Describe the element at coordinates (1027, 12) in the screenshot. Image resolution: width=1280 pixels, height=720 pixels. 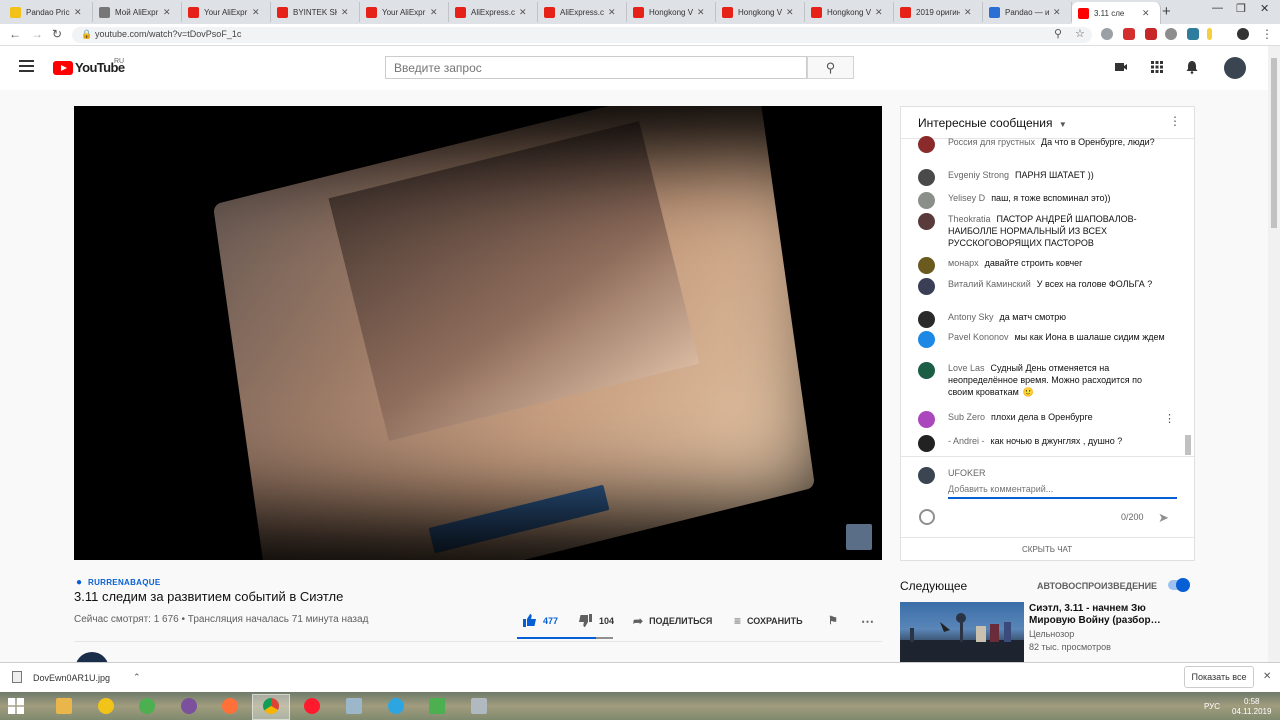
I see `browser-tab: Pandao — и ✕` at that location.